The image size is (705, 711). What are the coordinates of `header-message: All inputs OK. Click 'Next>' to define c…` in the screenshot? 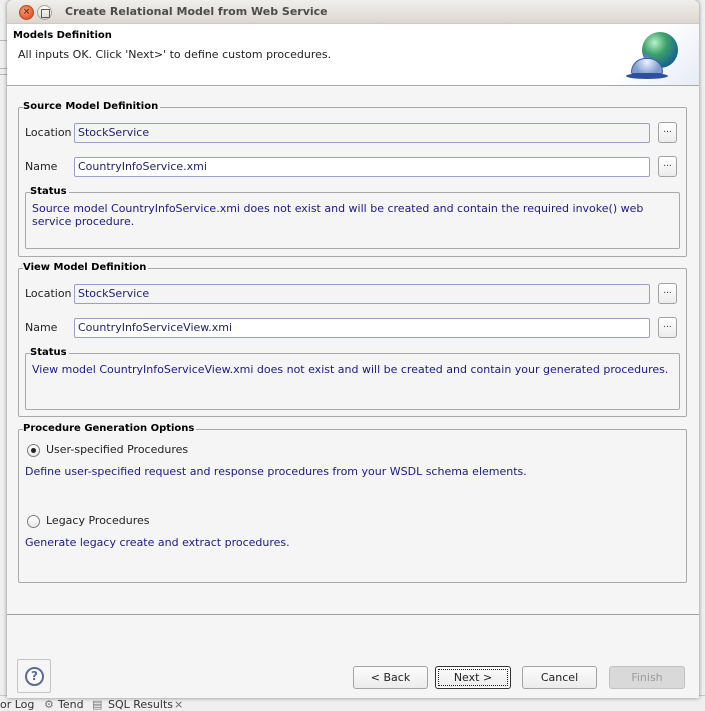 It's located at (175, 54).